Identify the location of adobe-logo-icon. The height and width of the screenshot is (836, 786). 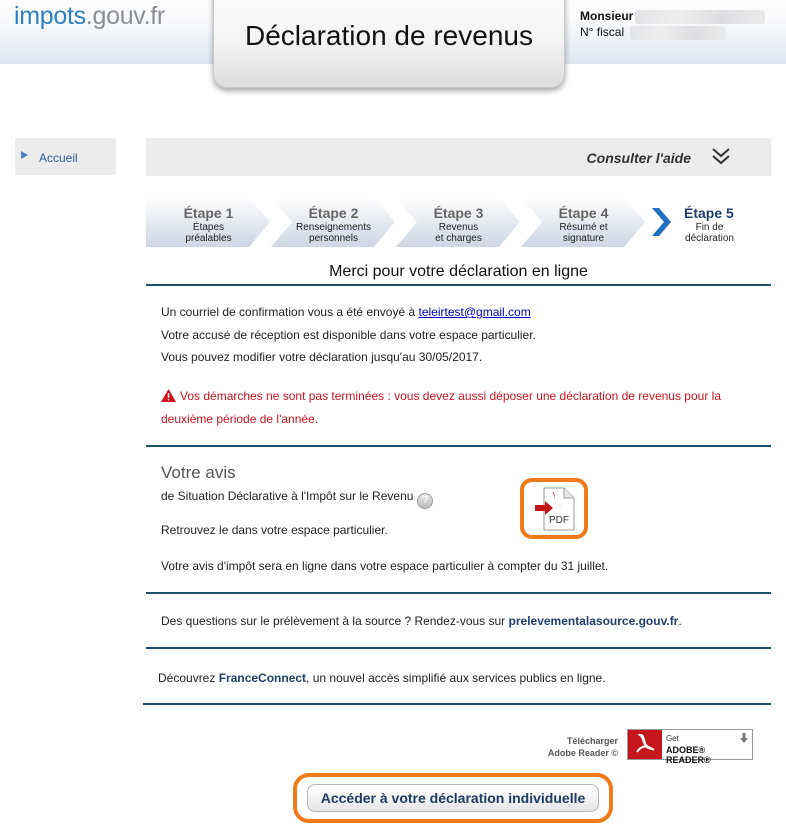
(645, 744).